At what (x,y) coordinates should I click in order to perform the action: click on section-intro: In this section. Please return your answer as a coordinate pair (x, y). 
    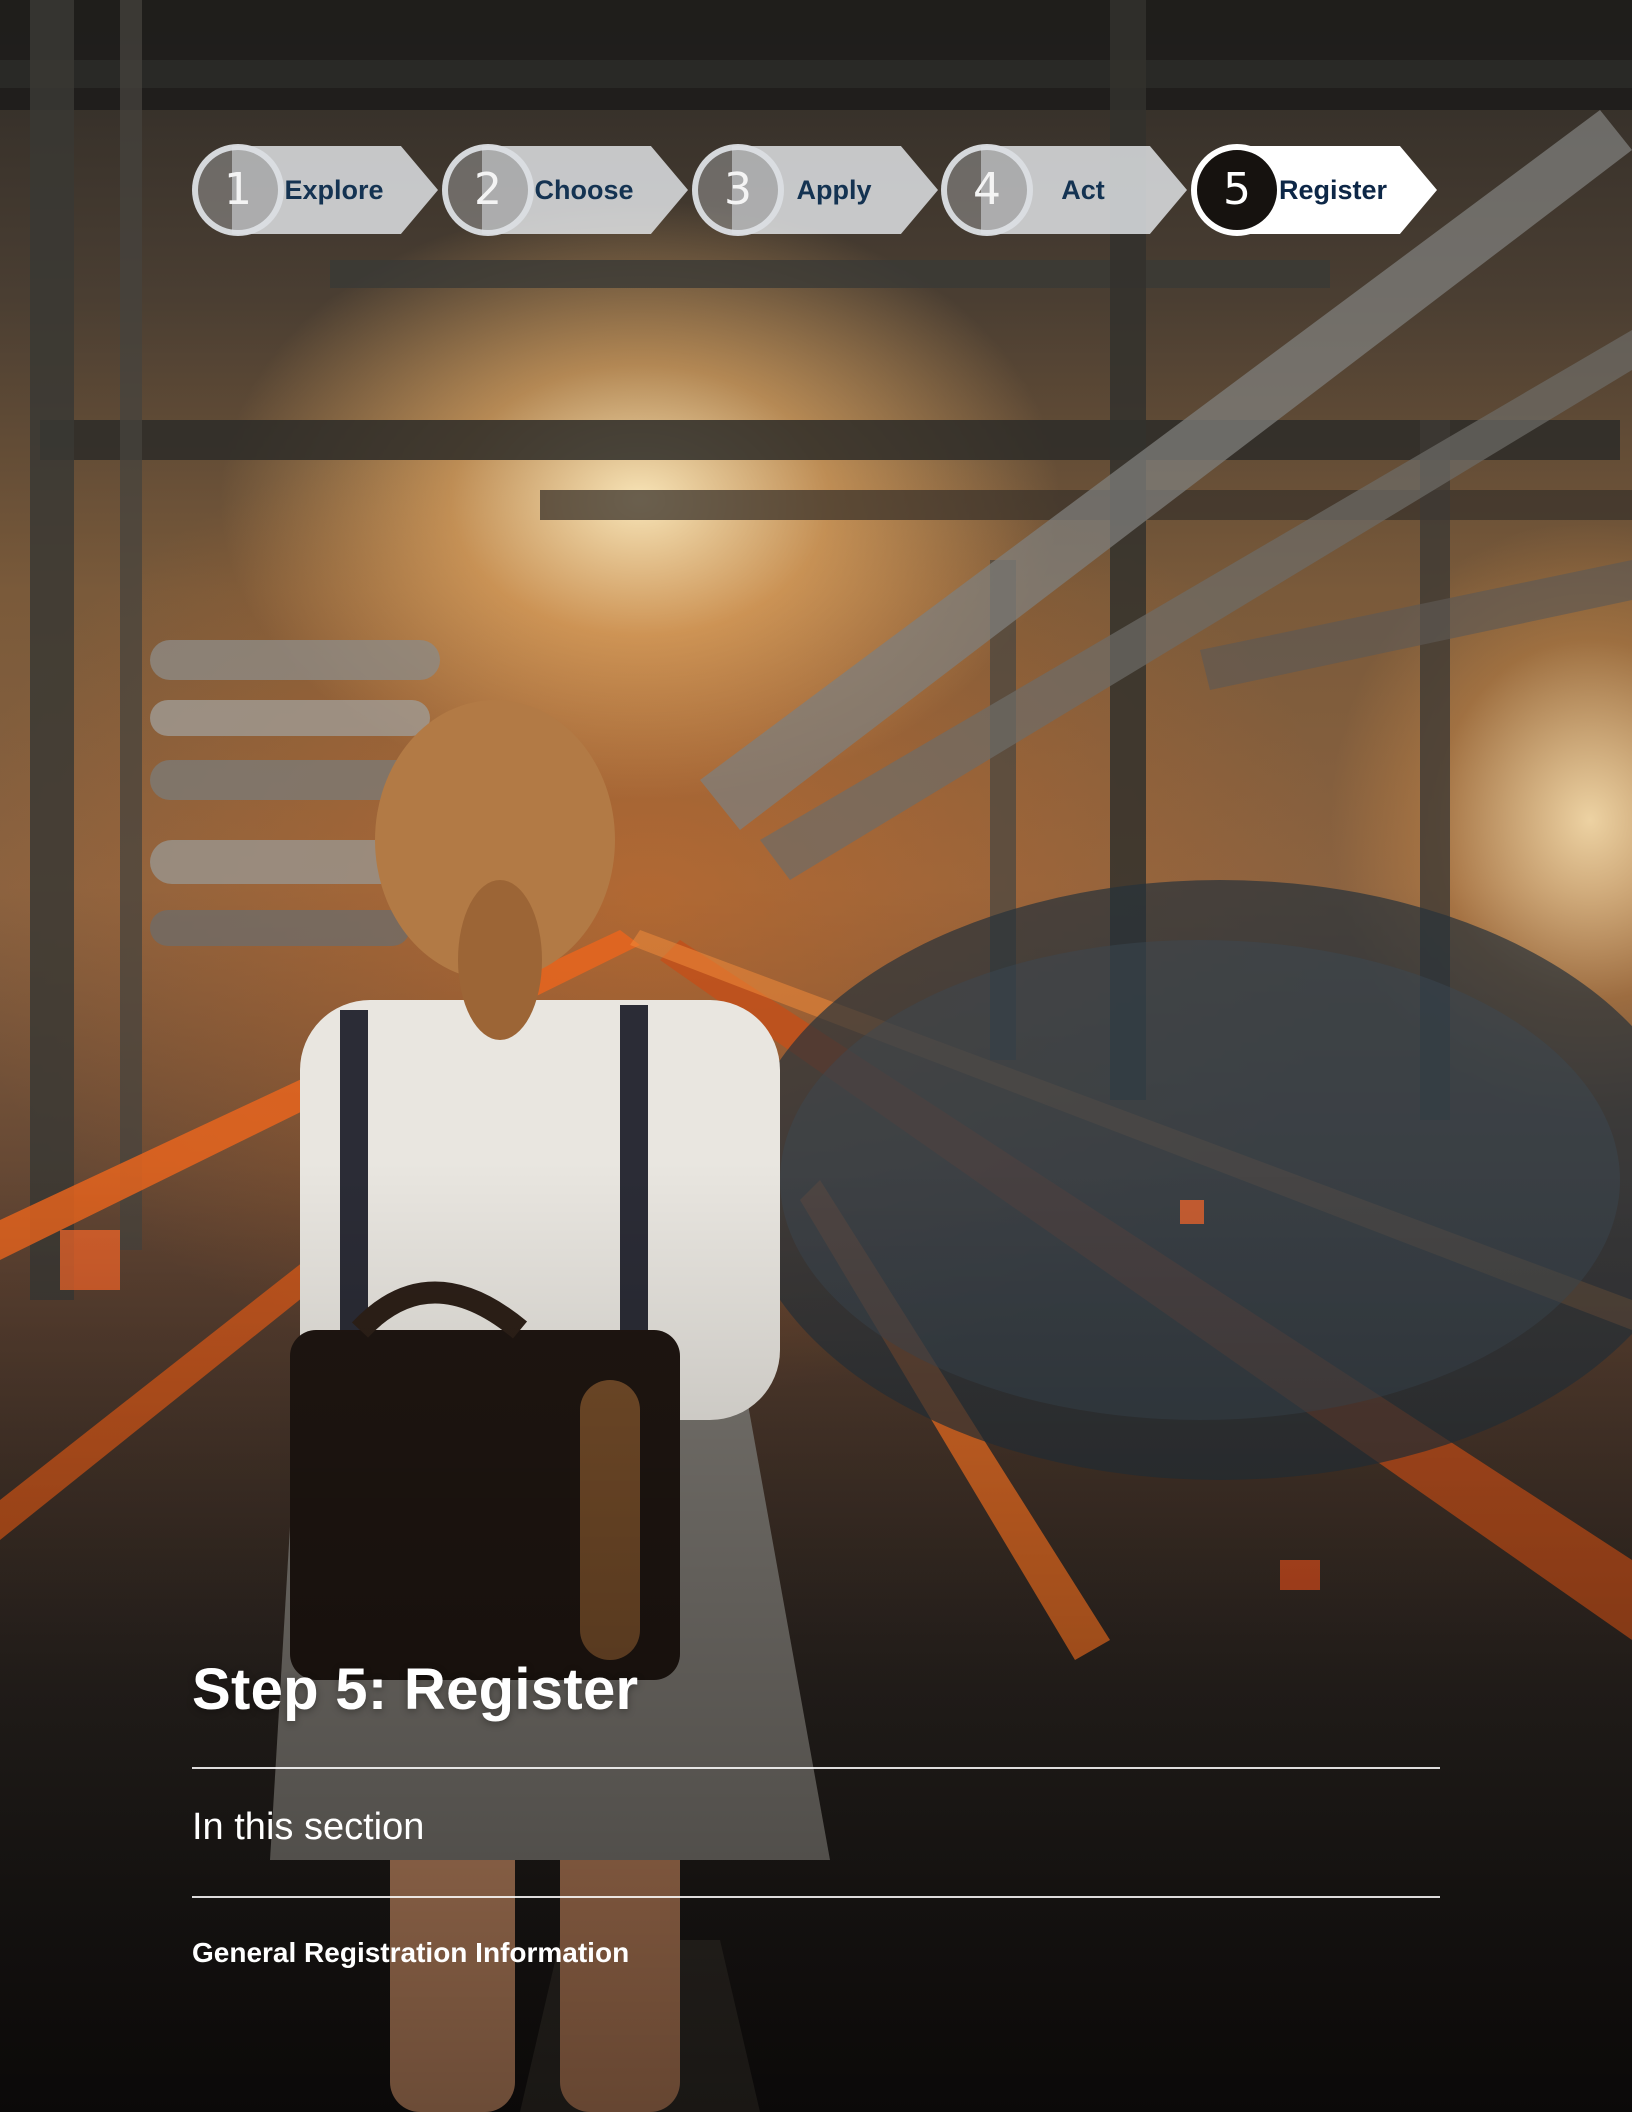
    Looking at the image, I should click on (308, 1827).